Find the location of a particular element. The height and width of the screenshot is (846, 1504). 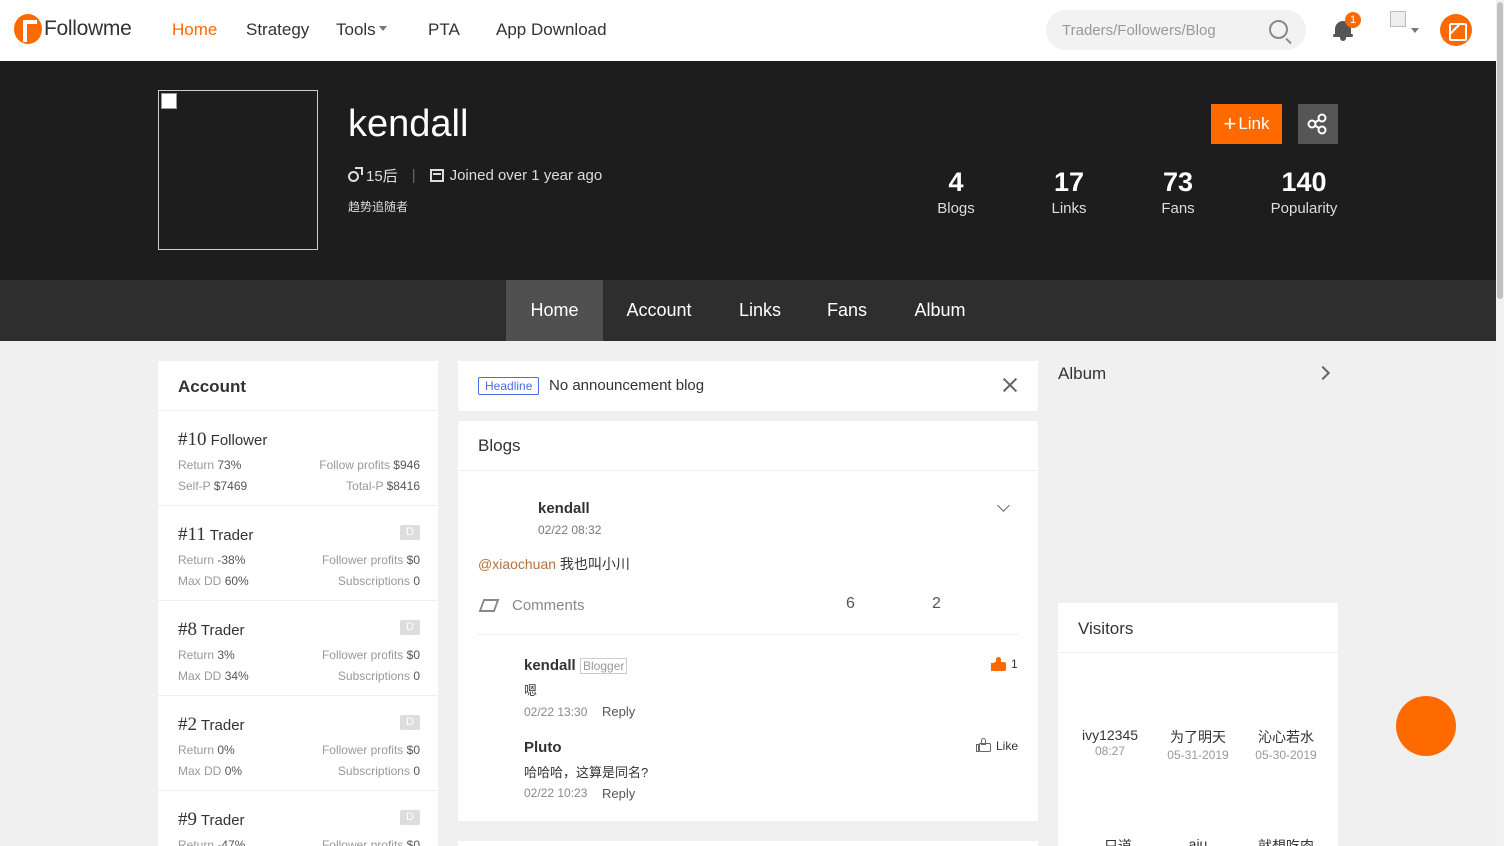

stat-label: Blogs is located at coordinates (956, 208).